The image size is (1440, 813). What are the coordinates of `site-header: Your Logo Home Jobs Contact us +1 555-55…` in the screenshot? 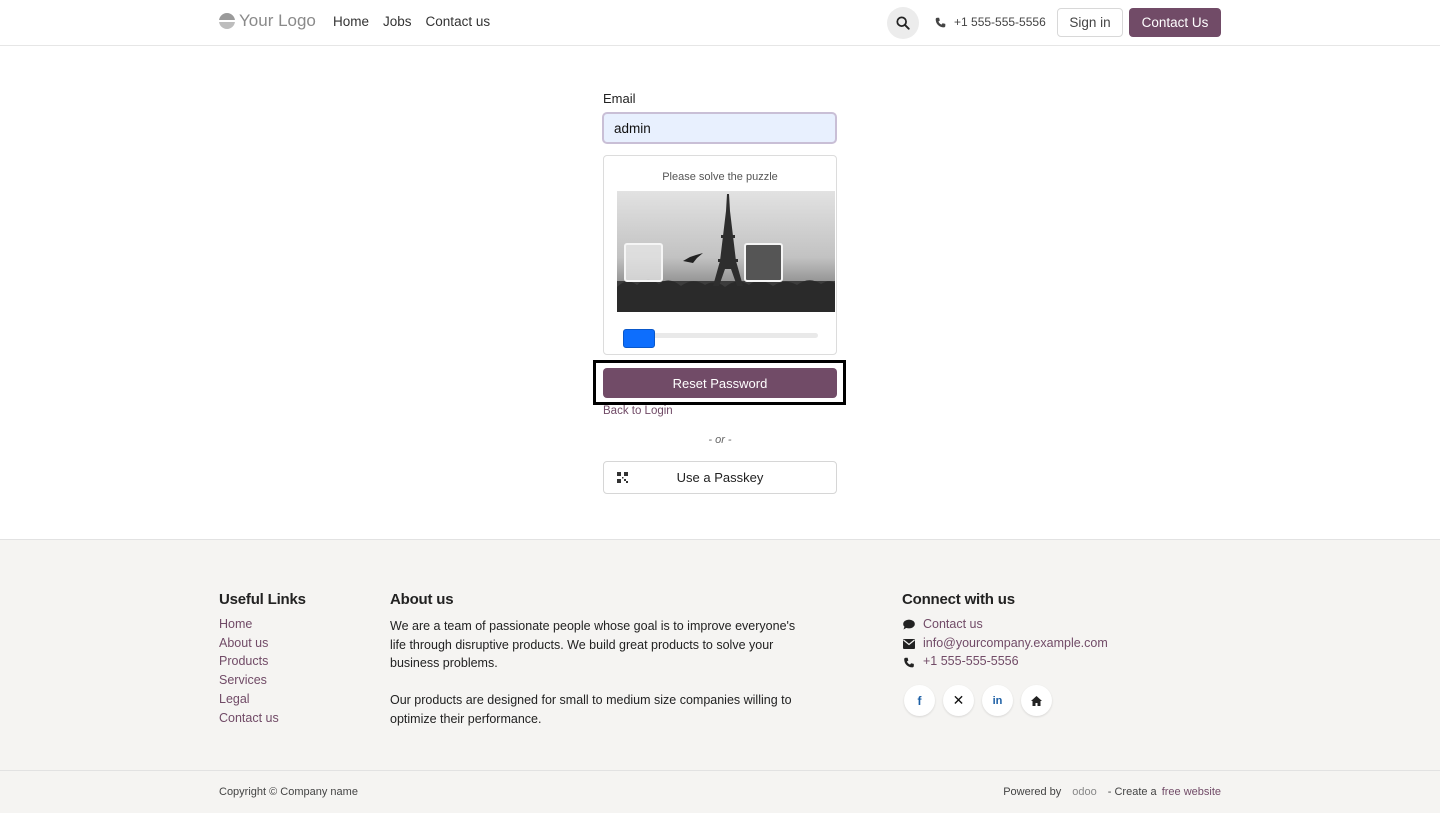 It's located at (720, 23).